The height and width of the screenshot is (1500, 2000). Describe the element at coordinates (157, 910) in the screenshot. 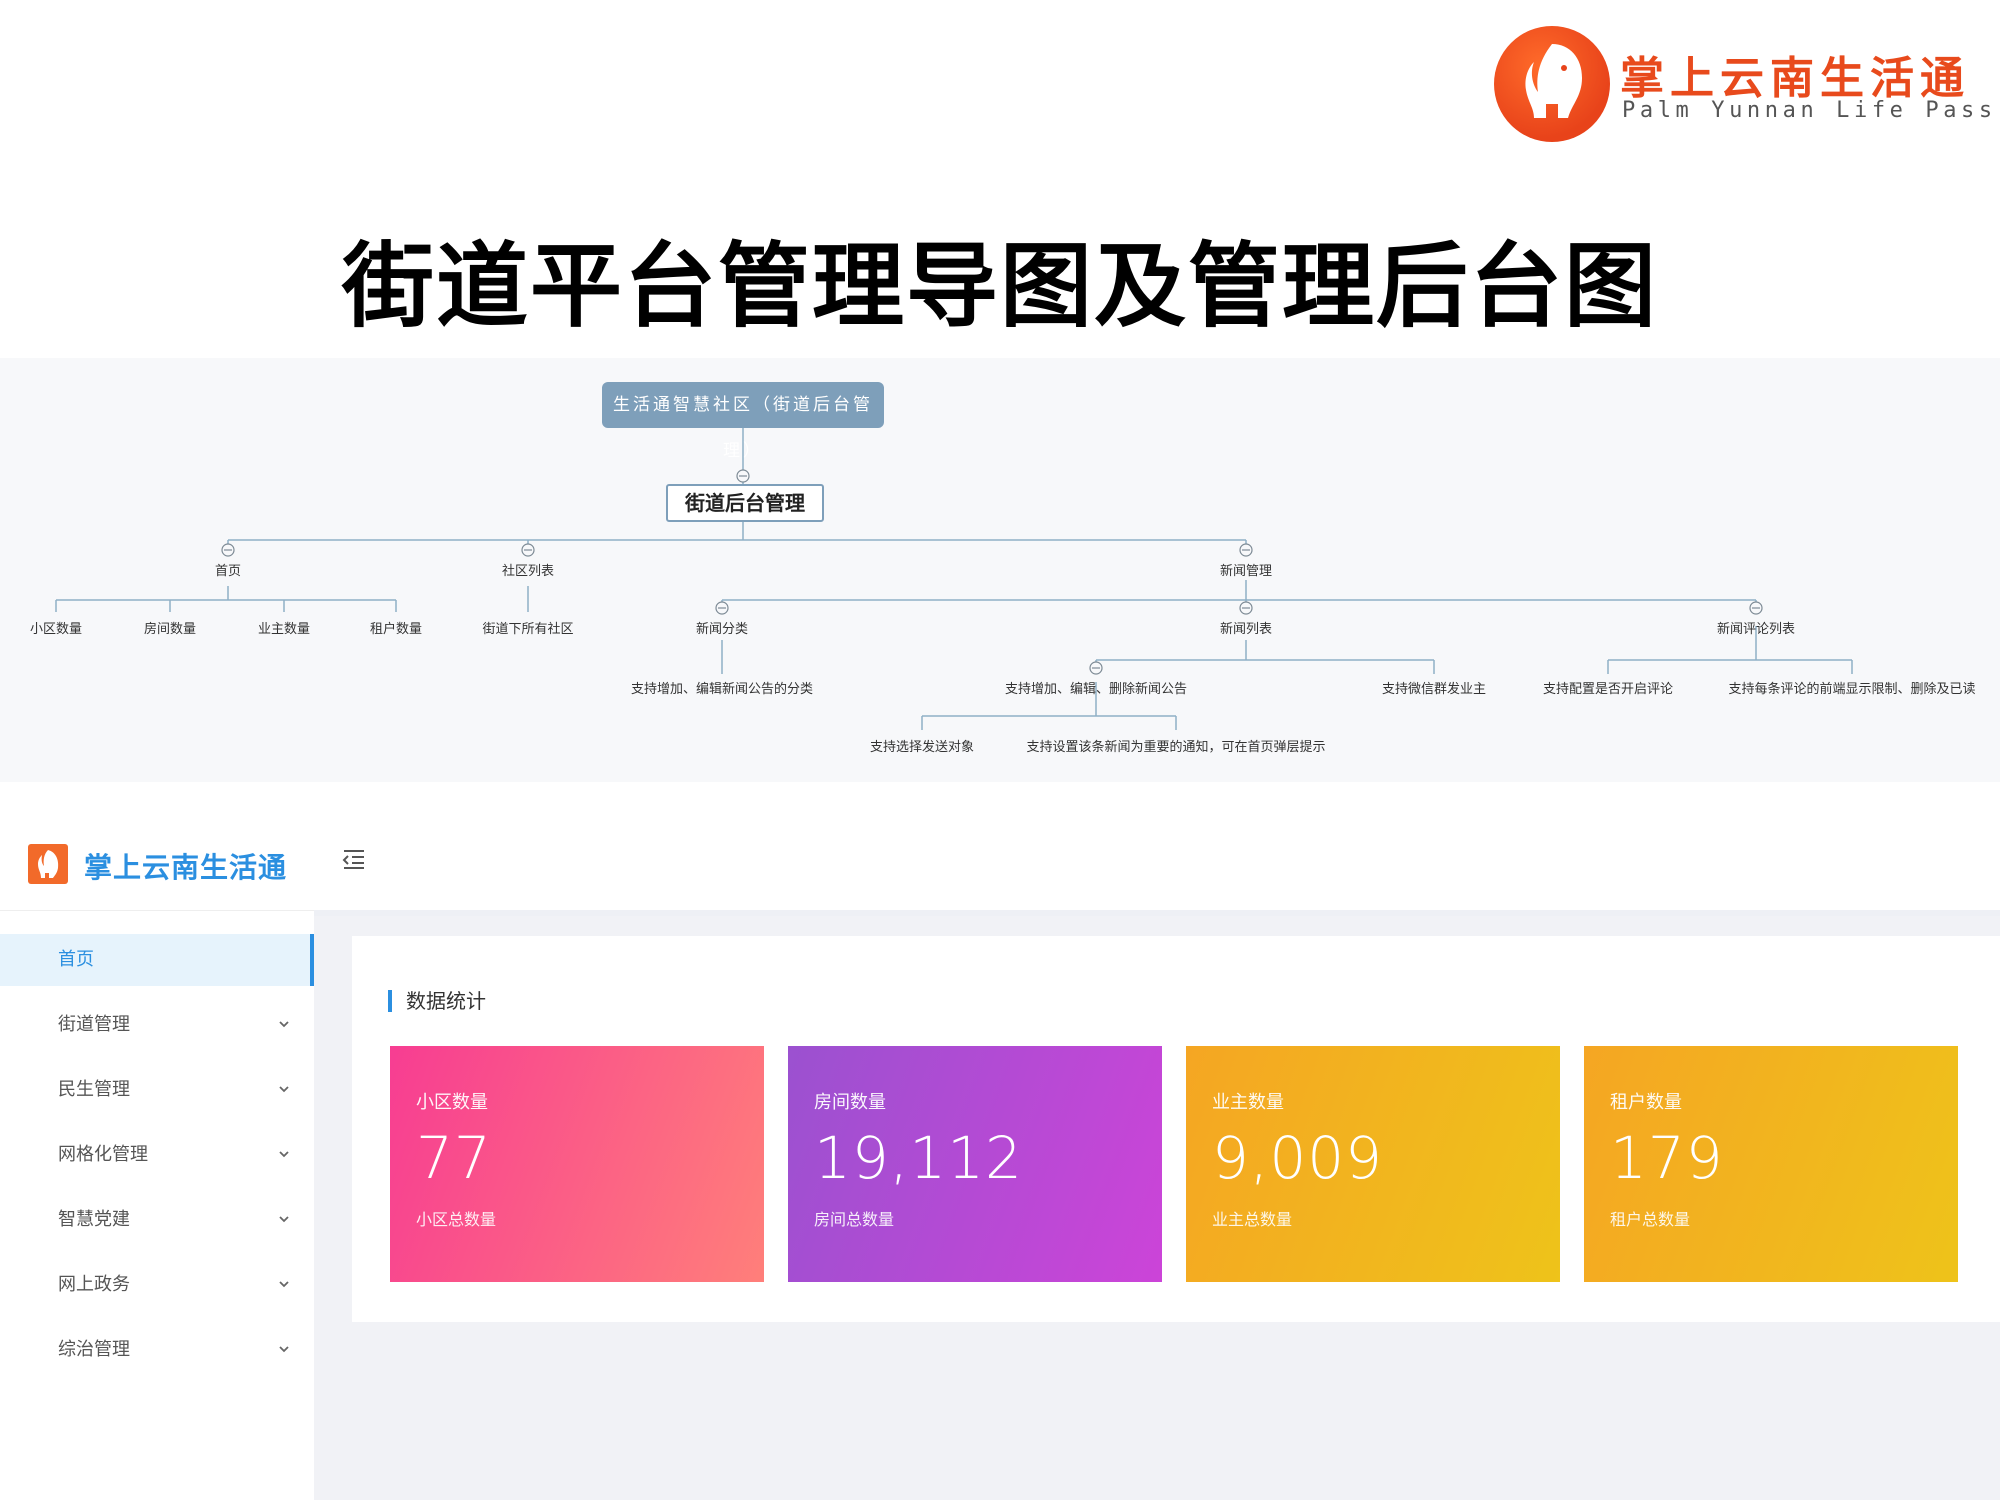

I see `sidebar-divider` at that location.